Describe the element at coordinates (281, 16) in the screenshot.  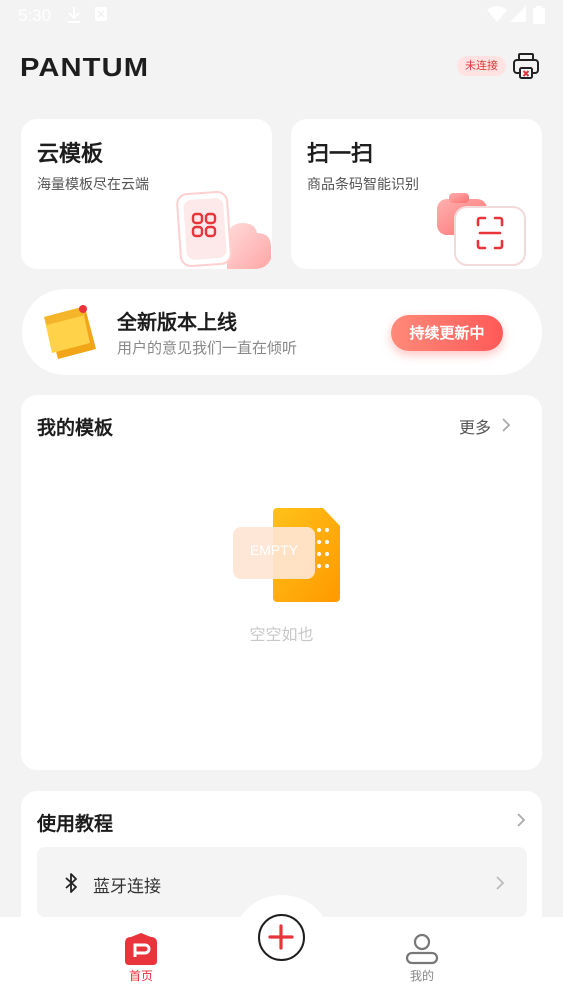
I see `status-bar: 5:30` at that location.